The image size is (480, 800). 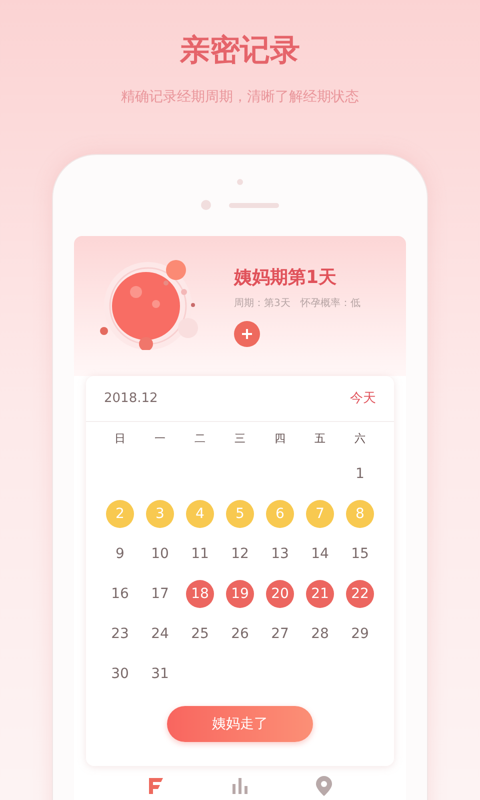 I want to click on calendar-day: 13, so click(x=280, y=554).